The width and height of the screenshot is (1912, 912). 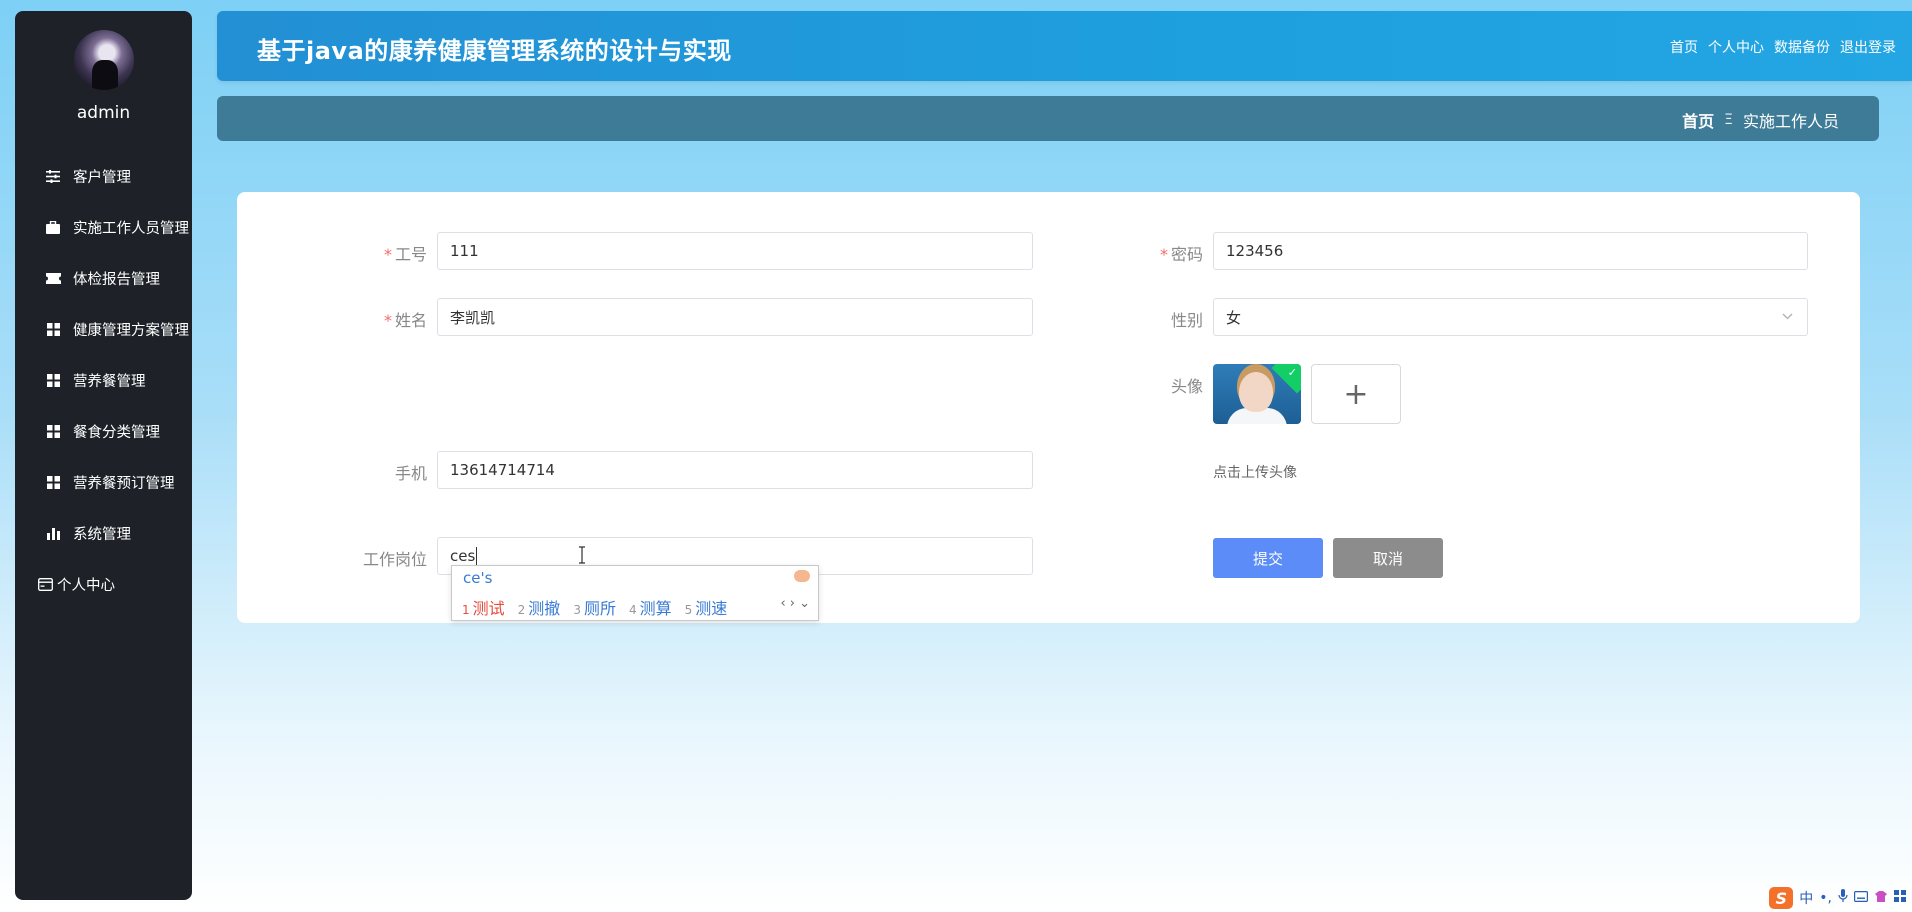 I want to click on sidebar-item-label: 客户管理, so click(x=102, y=178).